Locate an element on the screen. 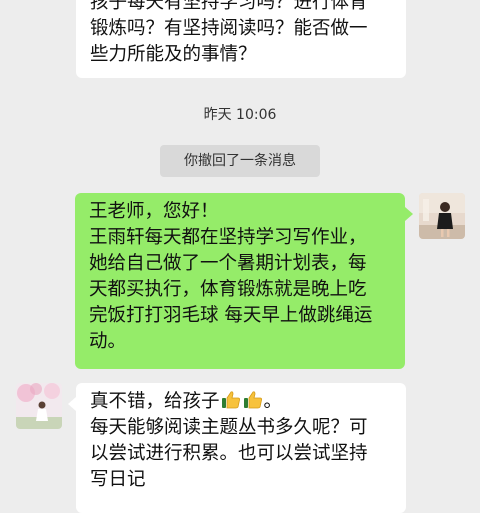  contact-avatar is located at coordinates (39, 406).